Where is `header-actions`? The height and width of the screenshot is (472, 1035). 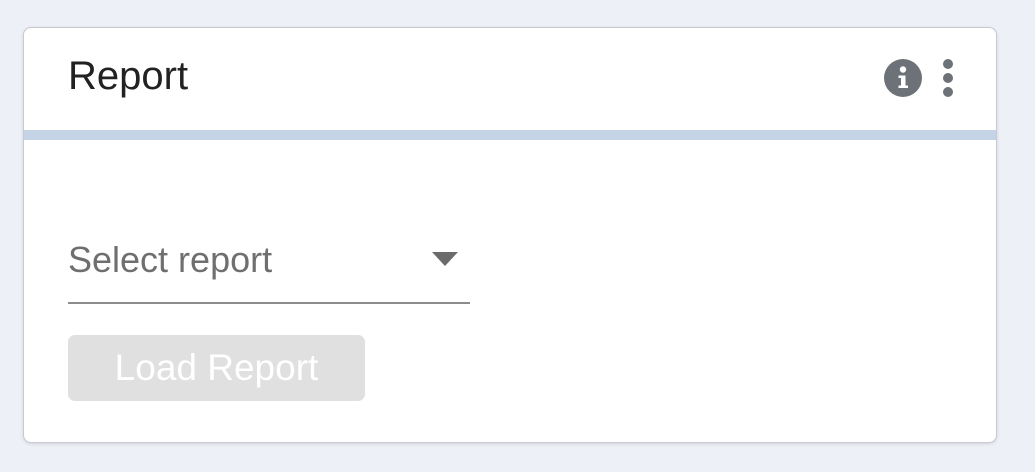
header-actions is located at coordinates (920, 78).